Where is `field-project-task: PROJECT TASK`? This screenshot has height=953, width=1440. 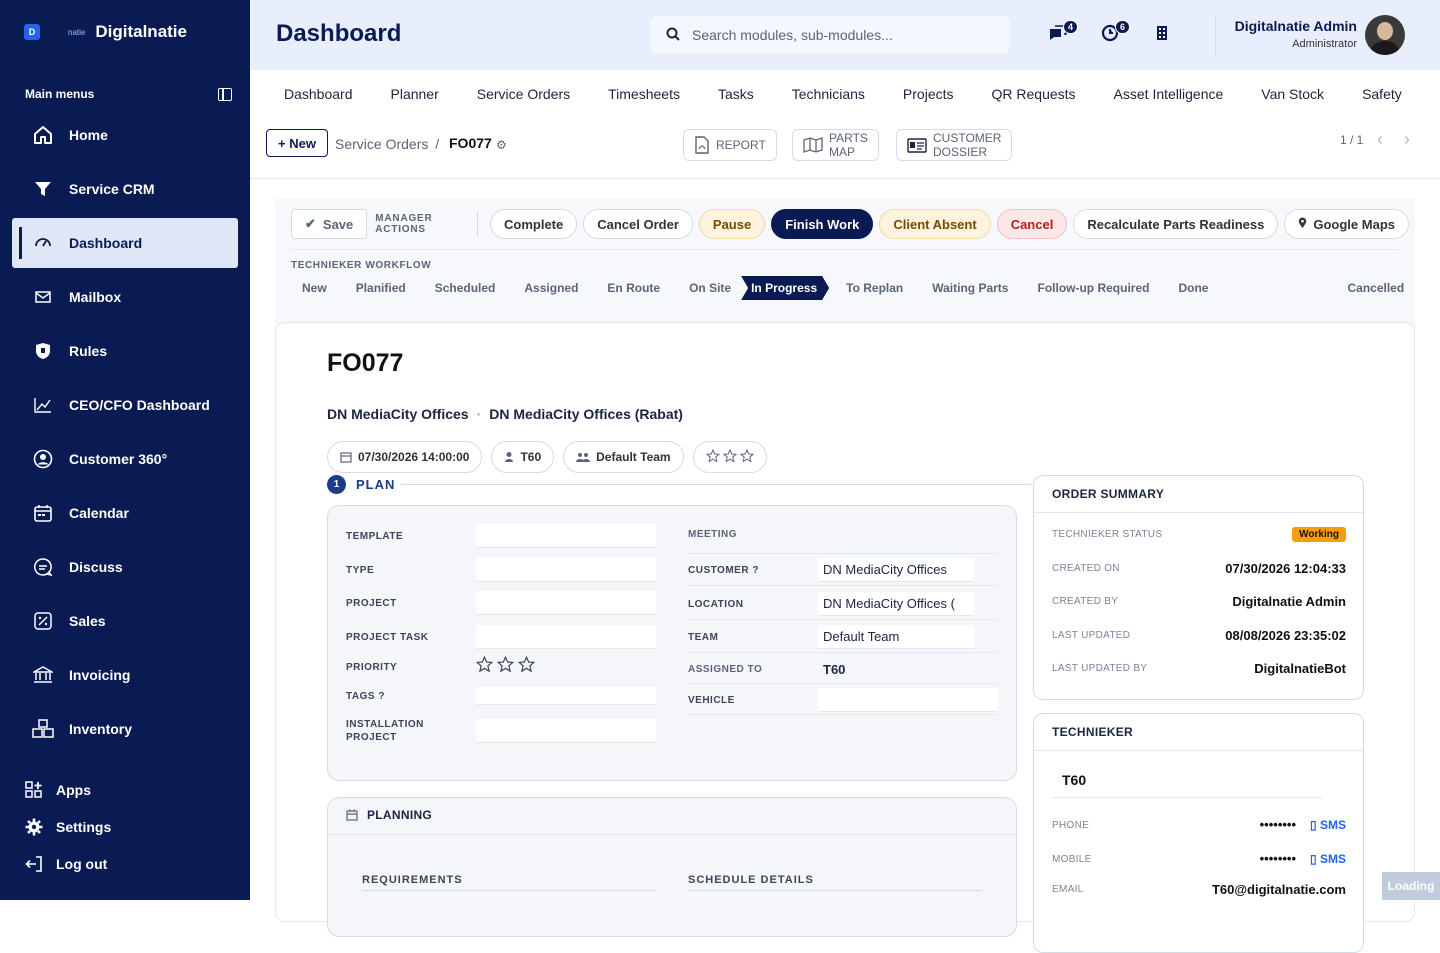 field-project-task: PROJECT TASK is located at coordinates (501, 637).